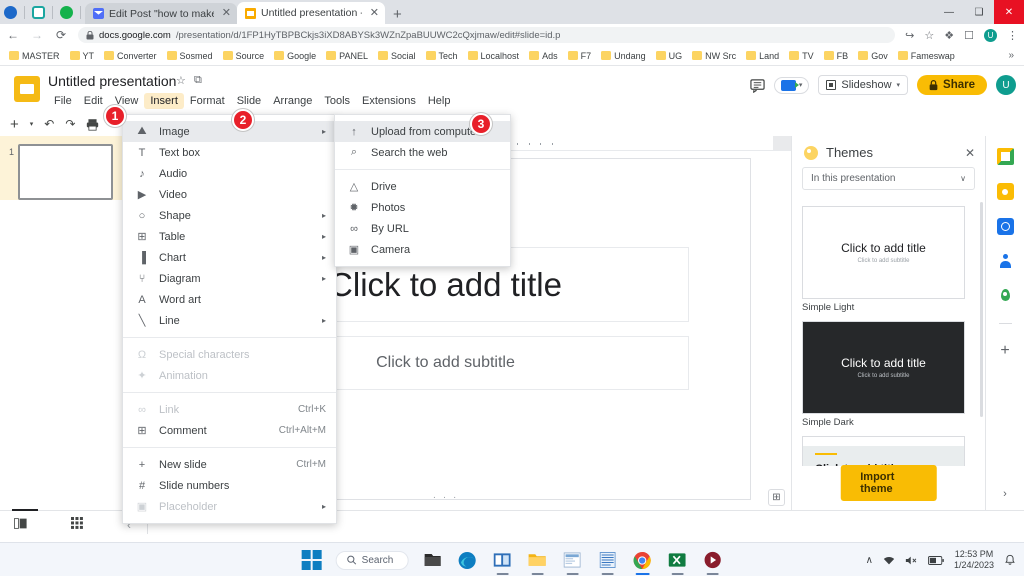 Image resolution: width=1024 pixels, height=576 pixels. Describe the element at coordinates (432, 560) in the screenshot. I see `explorer-dark-icon` at that location.